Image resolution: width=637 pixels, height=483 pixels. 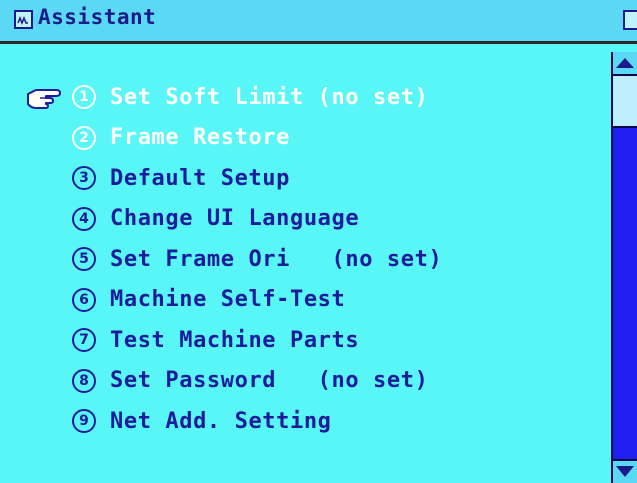 I want to click on menu-item-label: Net Add. Setting, so click(x=221, y=421).